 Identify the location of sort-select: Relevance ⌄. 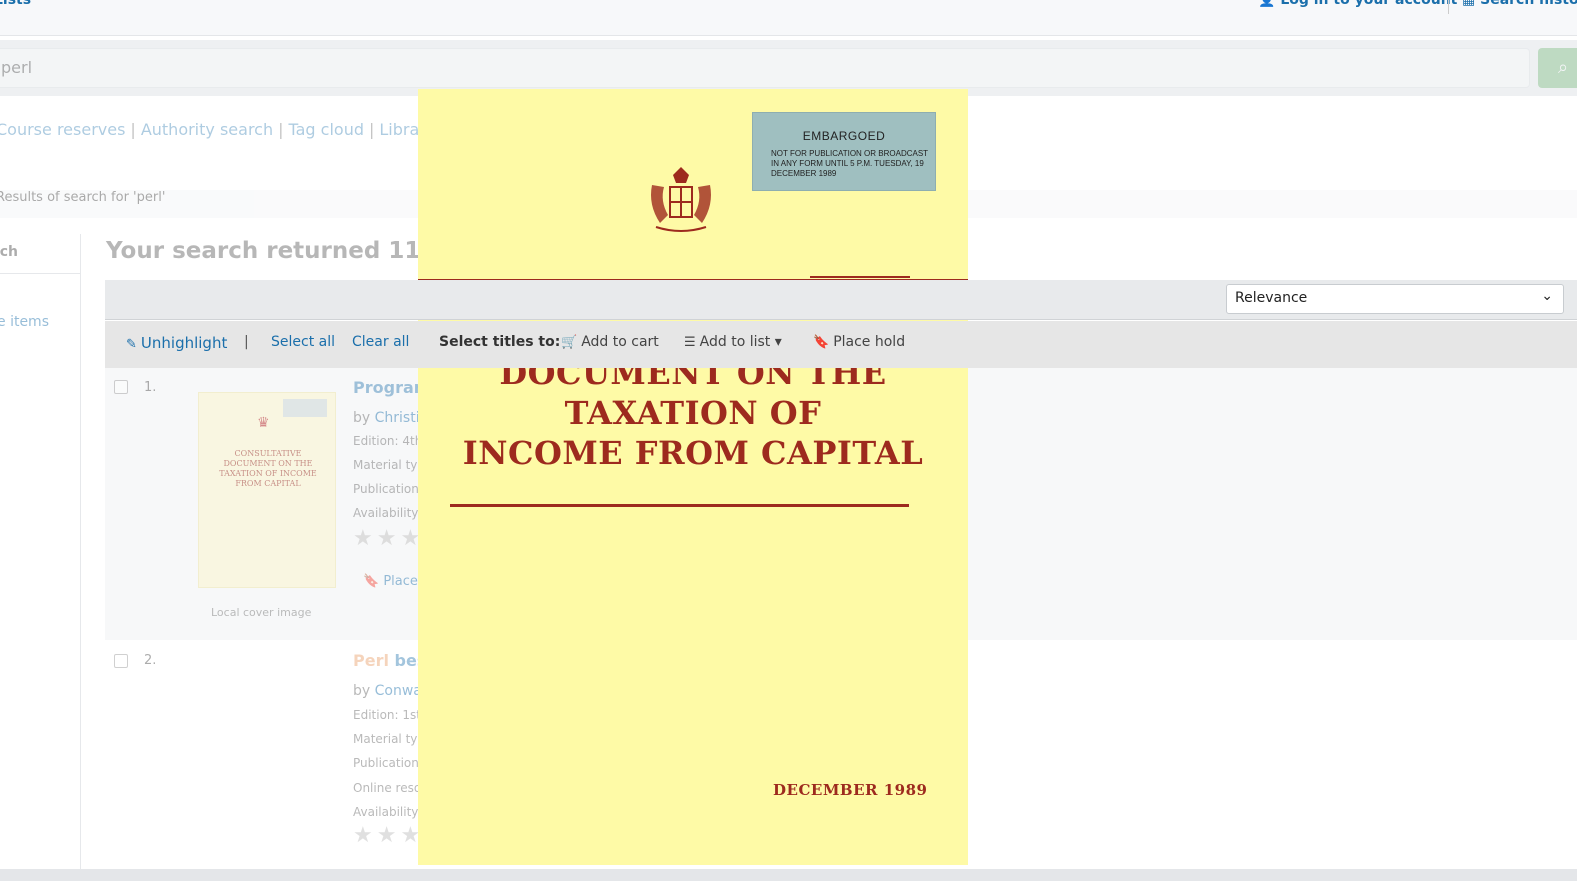
(1395, 299).